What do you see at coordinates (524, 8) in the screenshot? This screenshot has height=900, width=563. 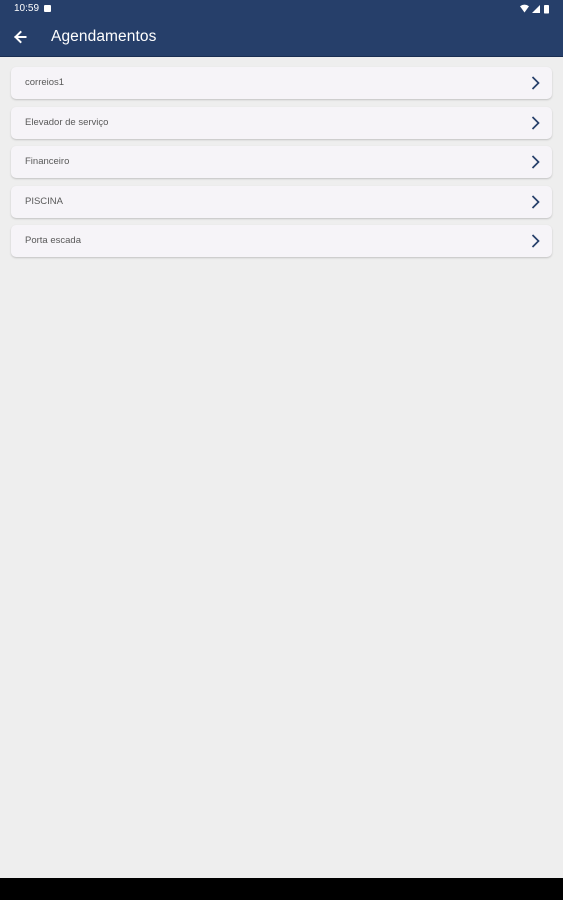 I see `wifi-icon` at bounding box center [524, 8].